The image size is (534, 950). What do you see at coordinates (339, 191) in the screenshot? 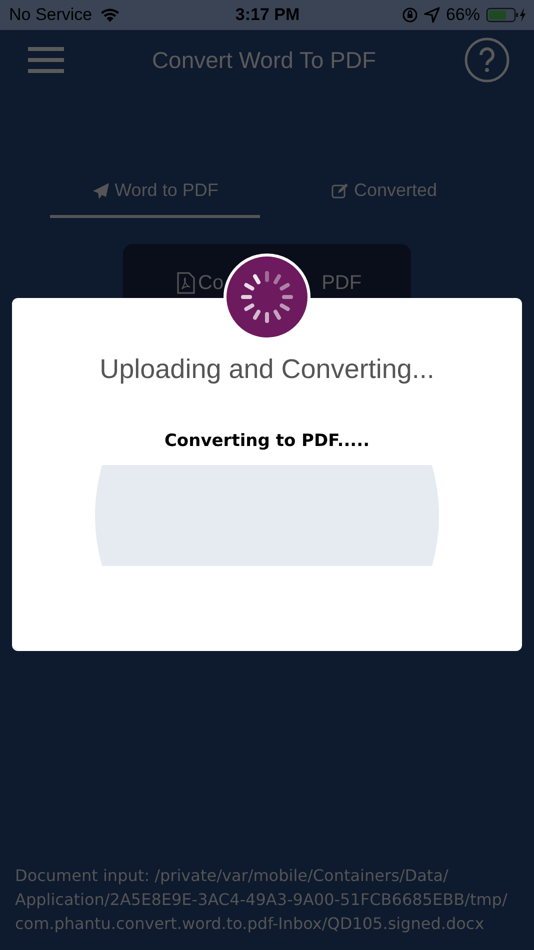
I see `edit-icon` at bounding box center [339, 191].